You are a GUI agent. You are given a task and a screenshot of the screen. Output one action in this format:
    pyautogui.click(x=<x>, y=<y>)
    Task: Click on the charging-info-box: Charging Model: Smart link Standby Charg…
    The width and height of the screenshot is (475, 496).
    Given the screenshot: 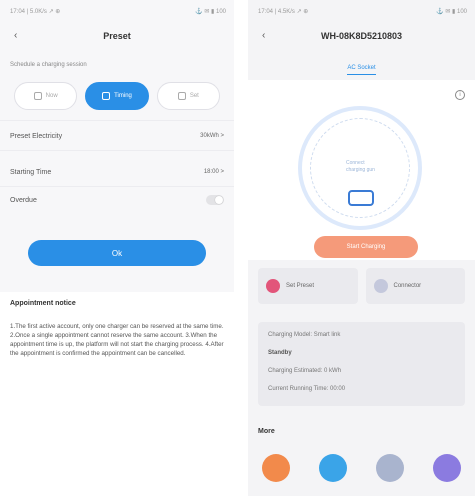 What is the action you would take?
    pyautogui.click(x=361, y=364)
    